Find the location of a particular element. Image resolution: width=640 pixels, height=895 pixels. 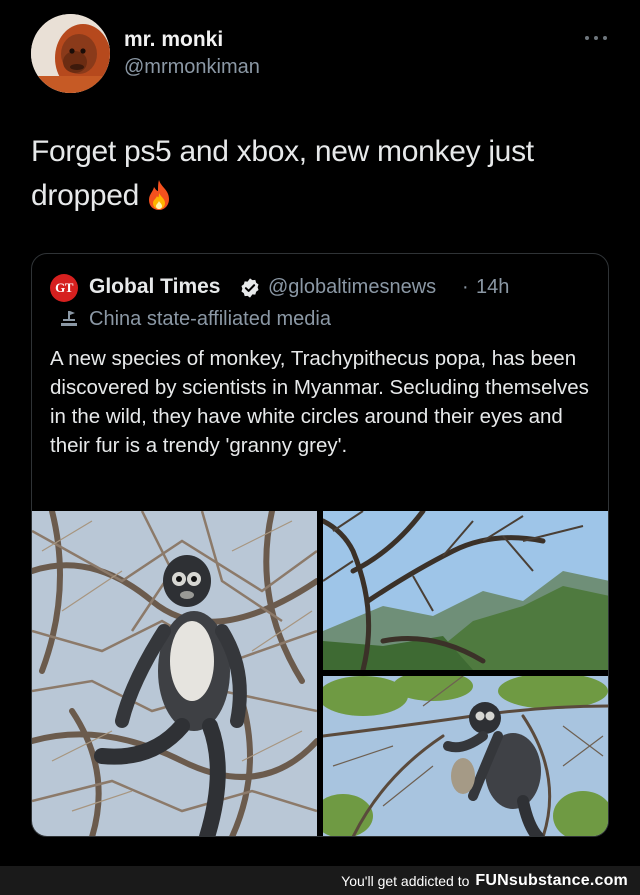

author-handle: @mrmonkiman is located at coordinates (192, 67).